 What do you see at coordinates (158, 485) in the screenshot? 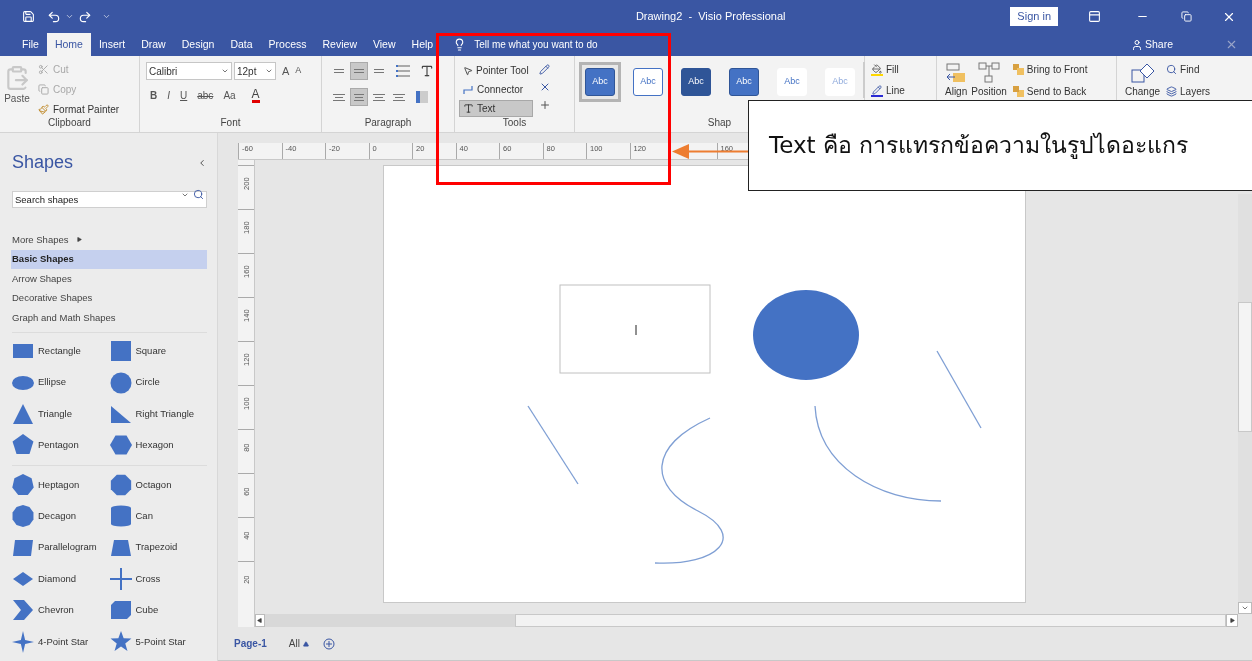
I see `stencil-shape: Octagon` at bounding box center [158, 485].